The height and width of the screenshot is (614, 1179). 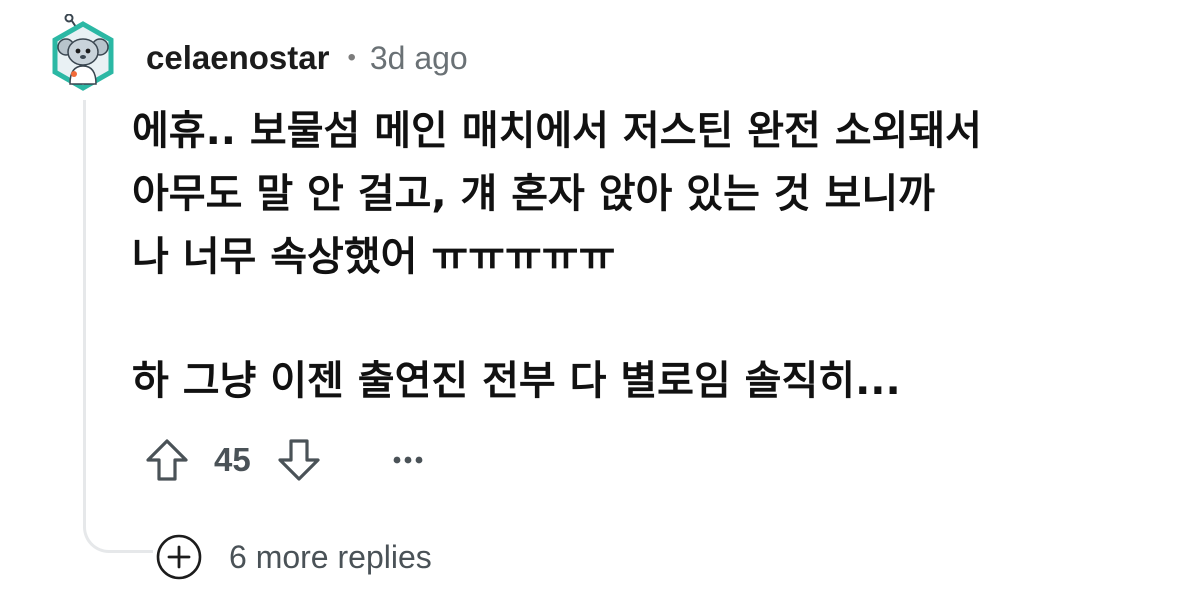 I want to click on more-options-button, so click(x=408, y=460).